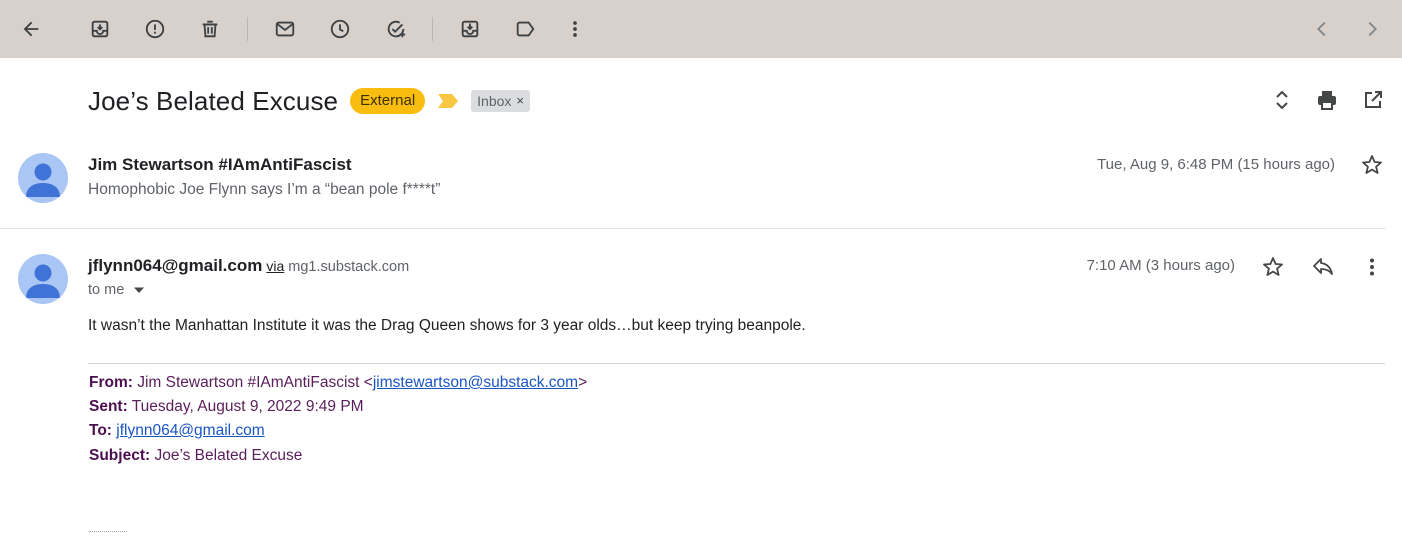  What do you see at coordinates (1322, 29) in the screenshot?
I see `prev-chevron-icon` at bounding box center [1322, 29].